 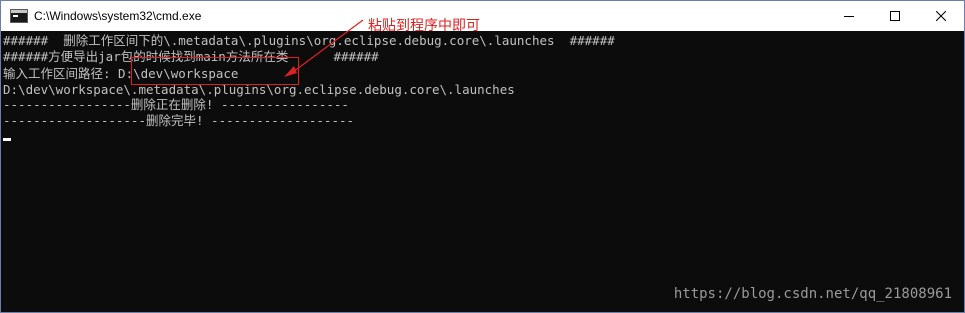 What do you see at coordinates (19, 16) in the screenshot?
I see `cmd-console-icon` at bounding box center [19, 16].